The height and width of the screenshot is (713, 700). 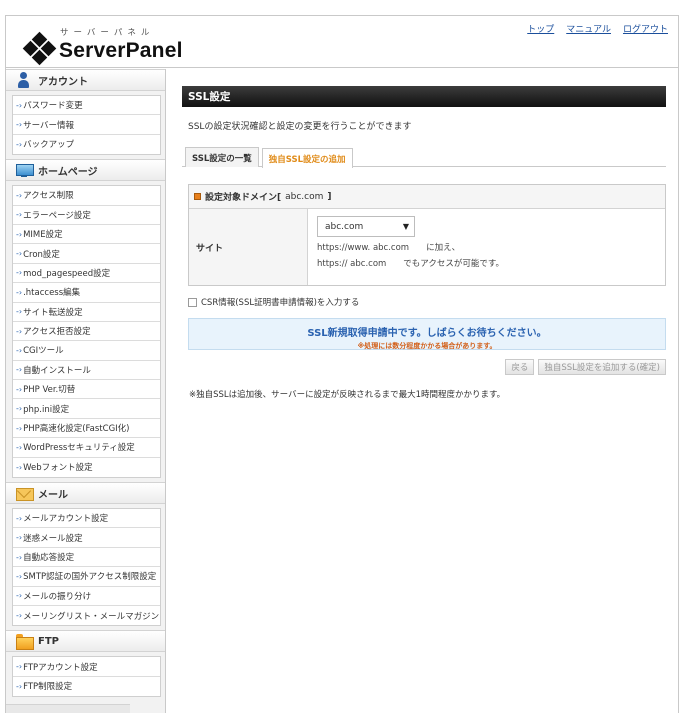 What do you see at coordinates (86, 667) in the screenshot?
I see `sidebar-item: -› FTPアカウント設定` at bounding box center [86, 667].